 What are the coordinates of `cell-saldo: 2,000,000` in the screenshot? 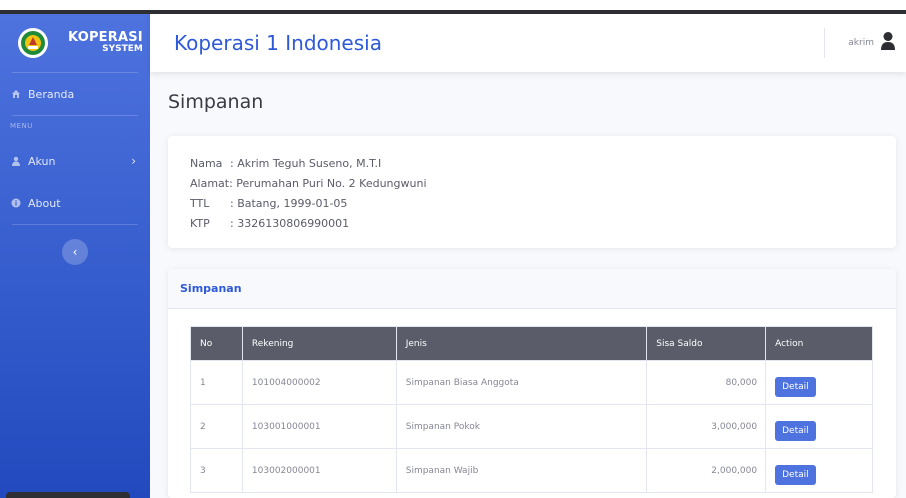 It's located at (706, 470).